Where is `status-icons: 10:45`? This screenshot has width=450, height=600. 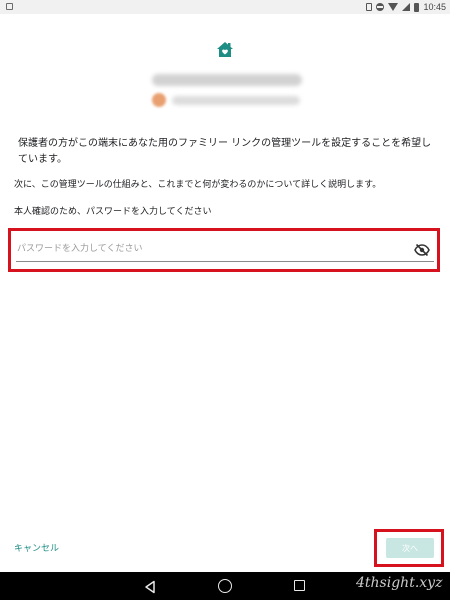
status-icons: 10:45 is located at coordinates (406, 7).